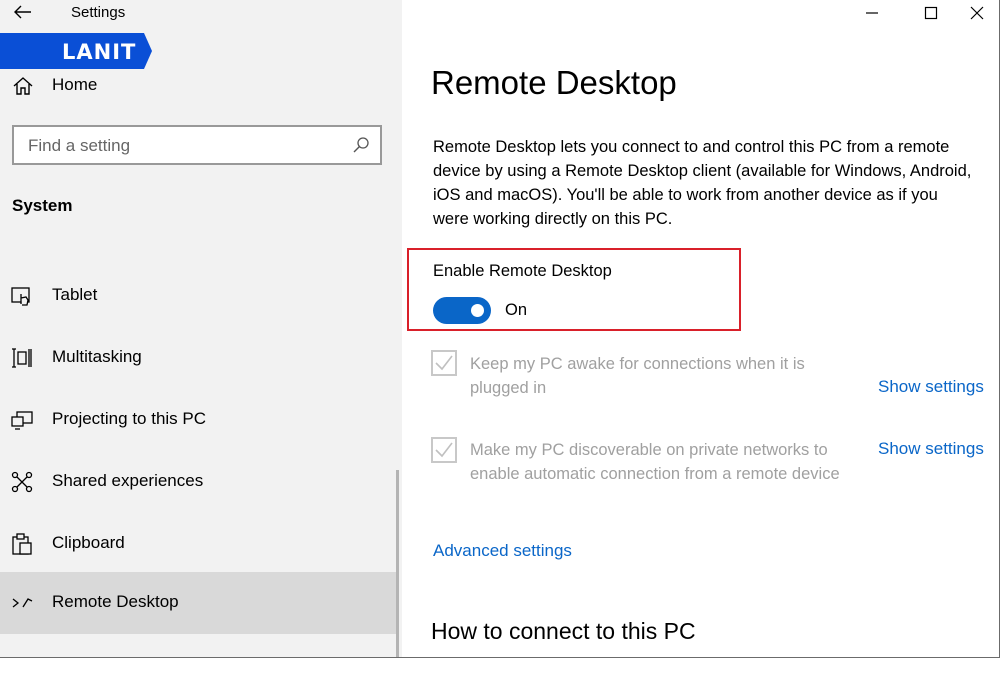 The height and width of the screenshot is (700, 1000). What do you see at coordinates (42, 205) in the screenshot?
I see `section-title: System` at bounding box center [42, 205].